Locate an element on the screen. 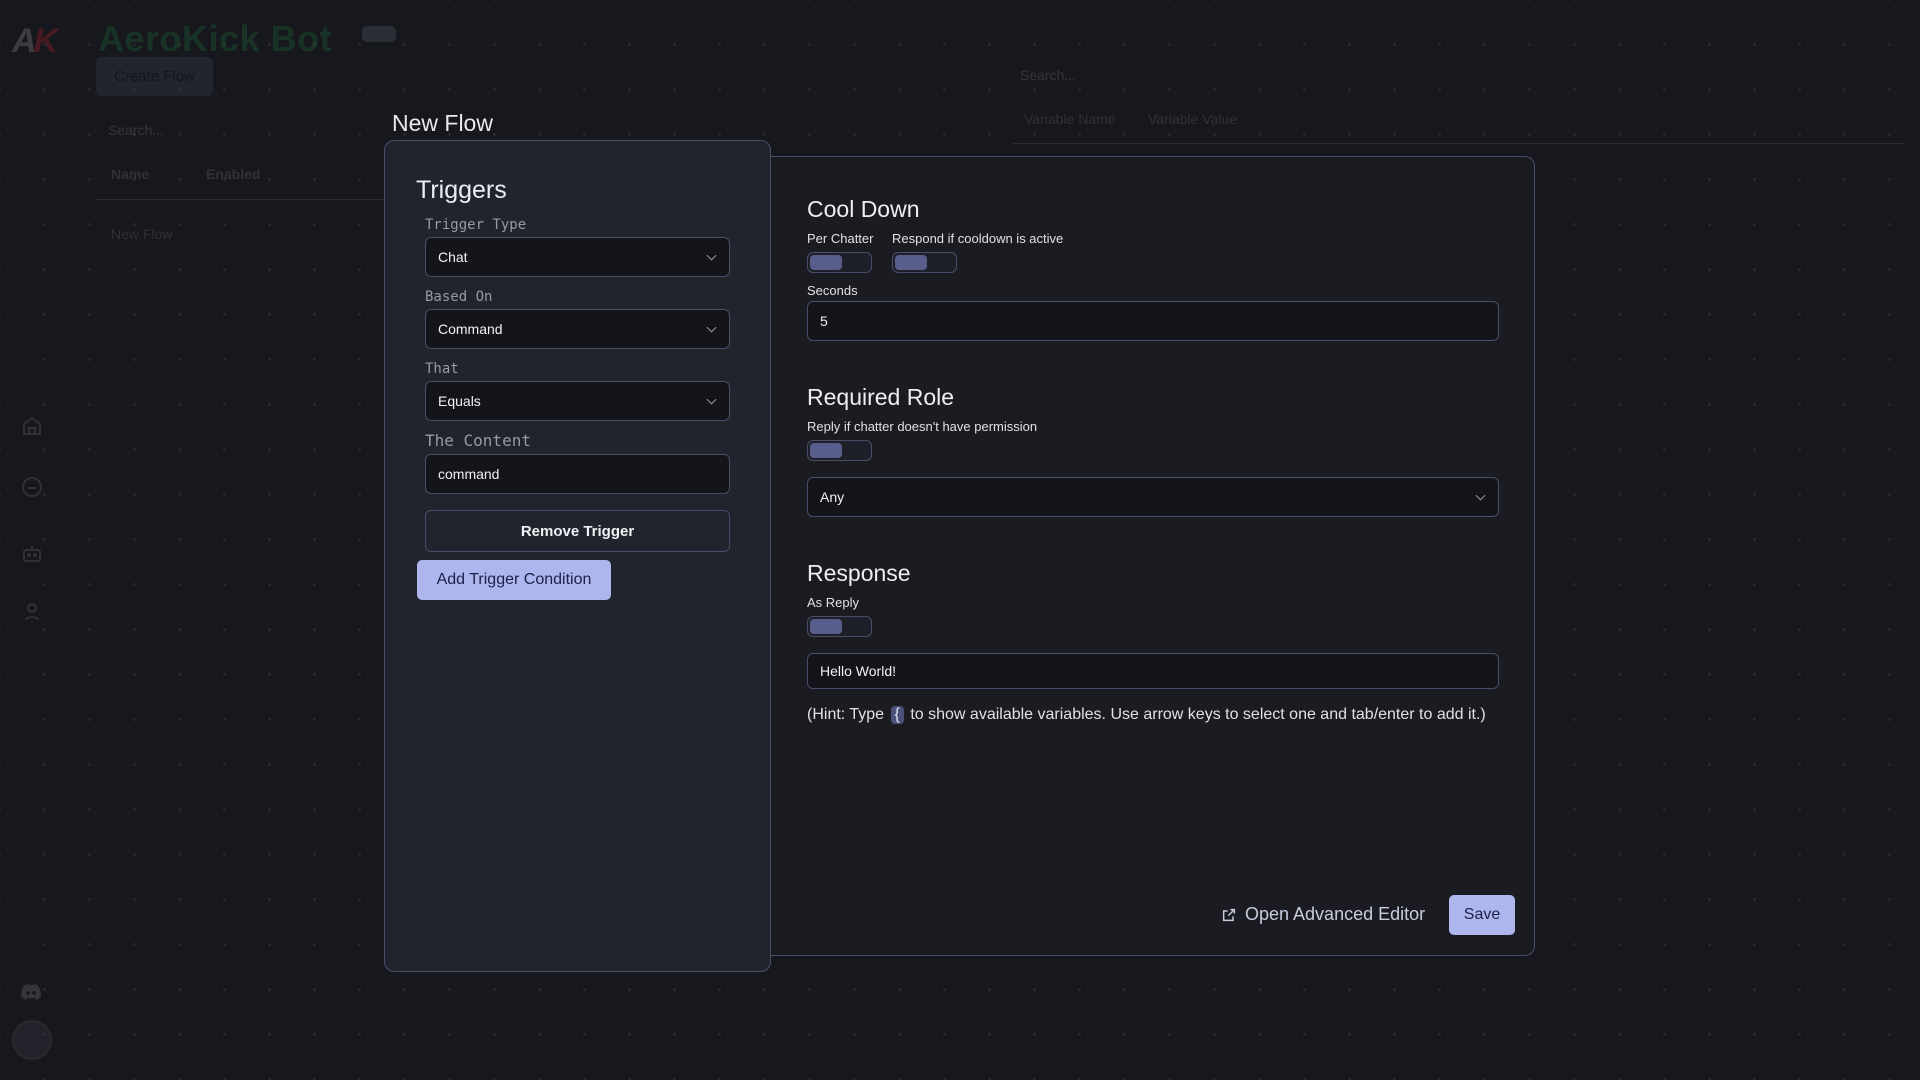  modal-title: New Flow is located at coordinates (442, 123).